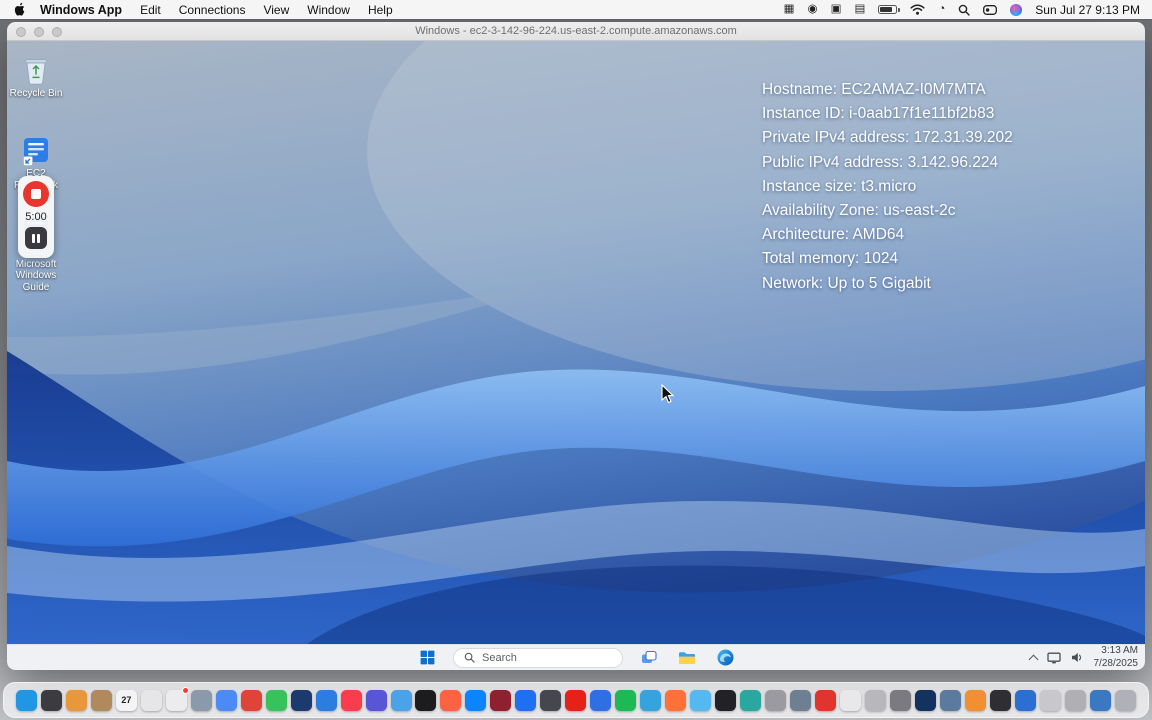  I want to click on recording-widget: 5:00, so click(36, 217).